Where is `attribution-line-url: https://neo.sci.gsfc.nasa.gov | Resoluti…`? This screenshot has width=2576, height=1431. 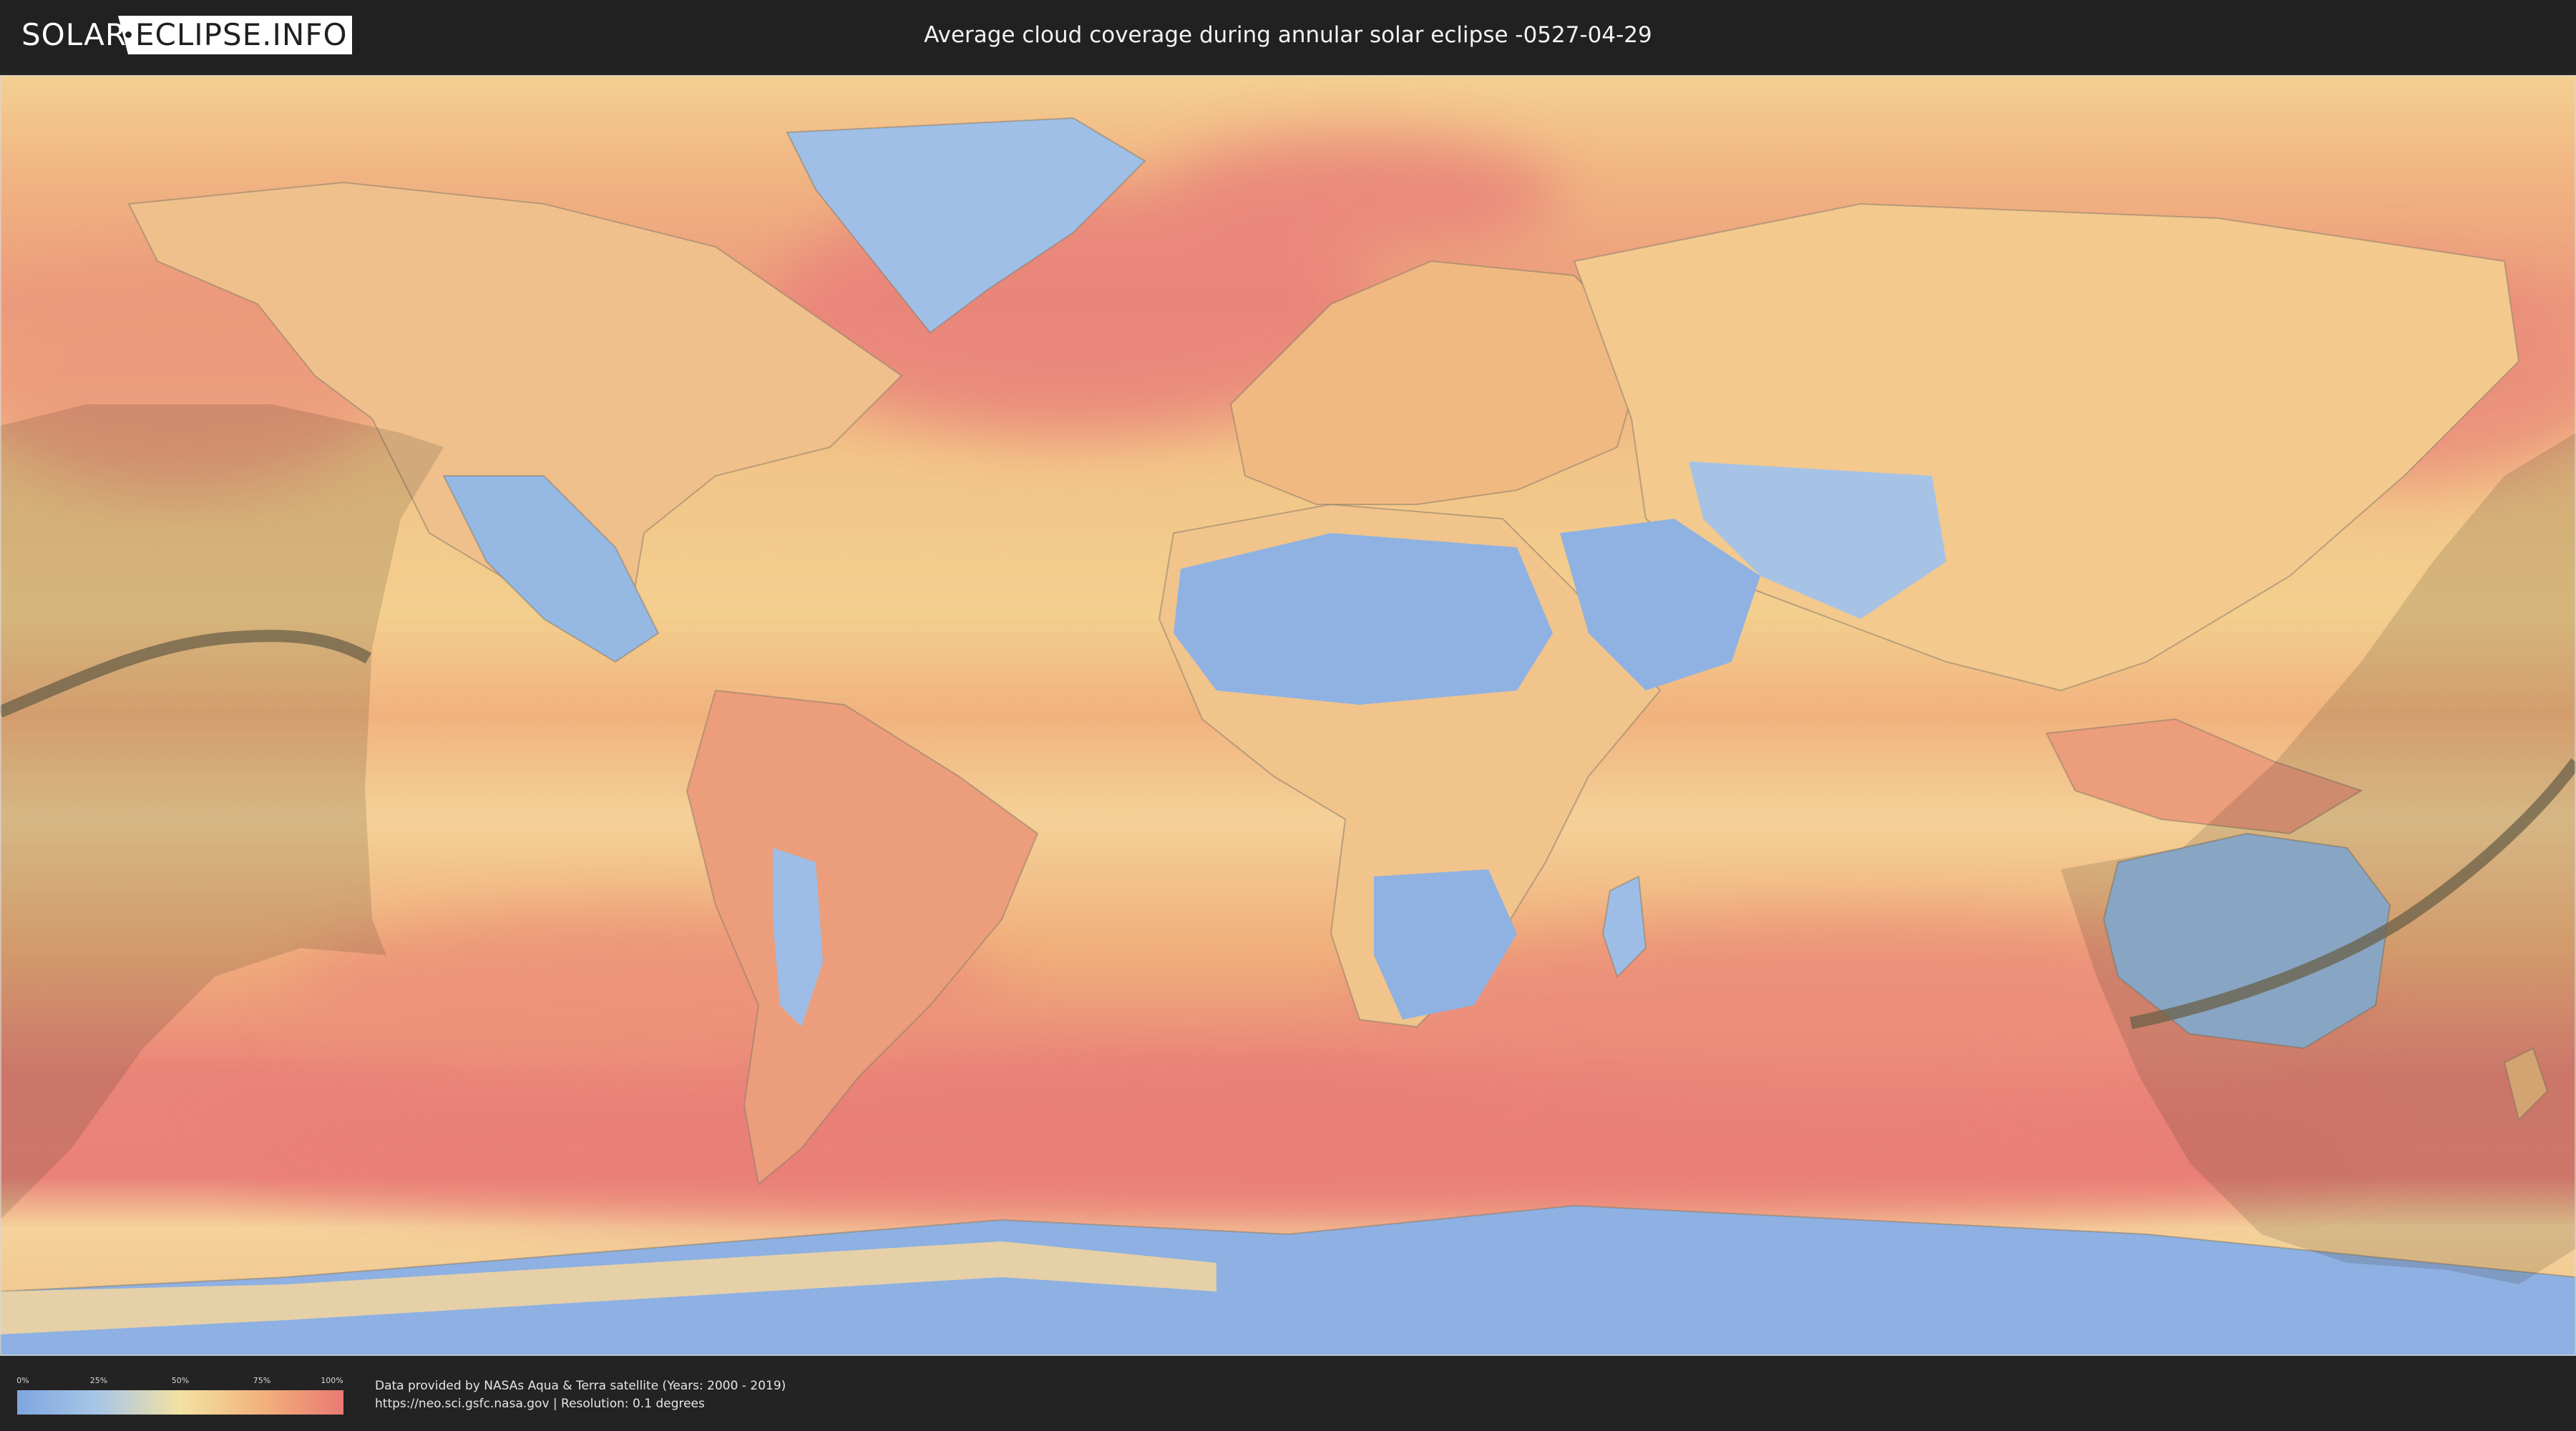
attribution-line-url: https://neo.sci.gsfc.nasa.gov | Resoluti… is located at coordinates (540, 1404).